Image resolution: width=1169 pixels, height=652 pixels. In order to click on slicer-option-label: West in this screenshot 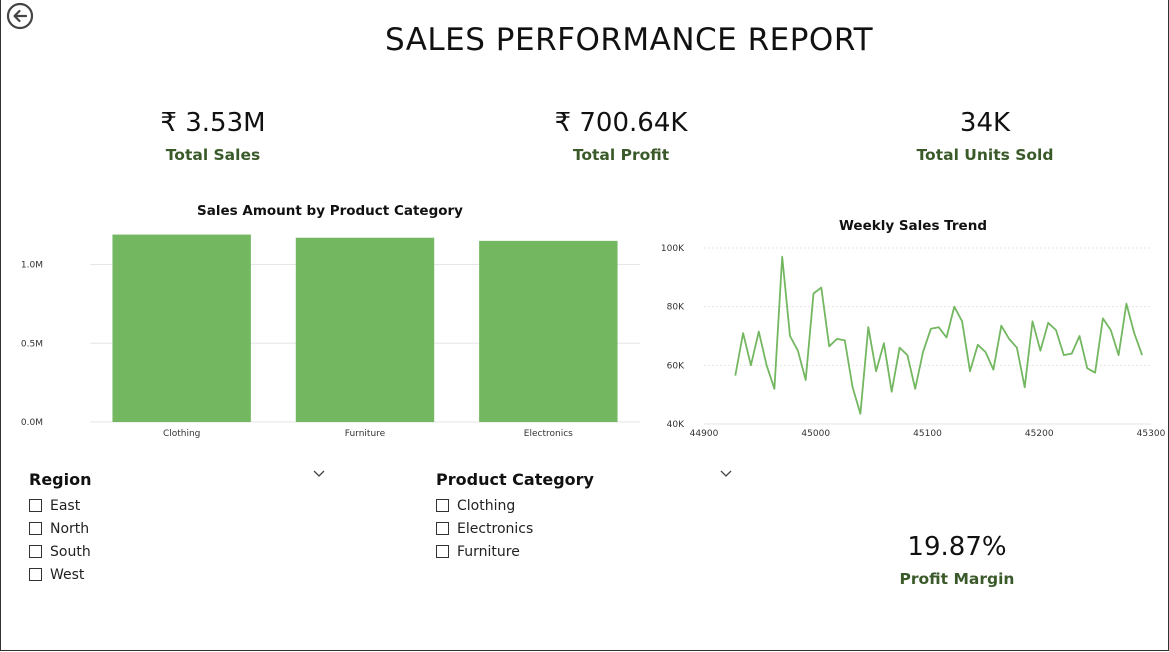, I will do `click(67, 574)`.